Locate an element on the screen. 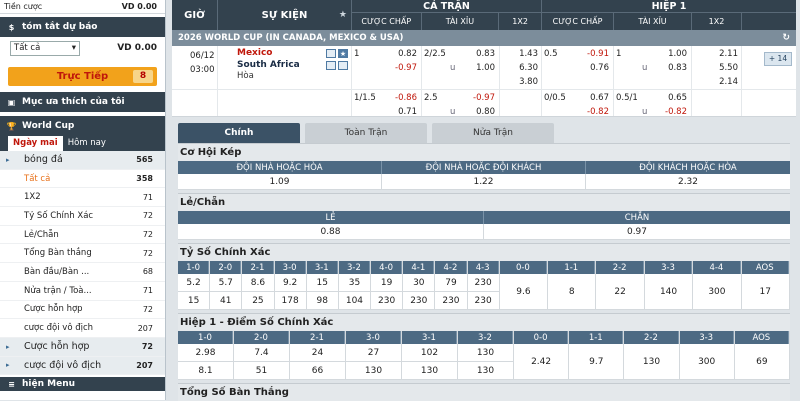 The height and width of the screenshot is (401, 800). score-odd-draw: 8 is located at coordinates (572, 292).